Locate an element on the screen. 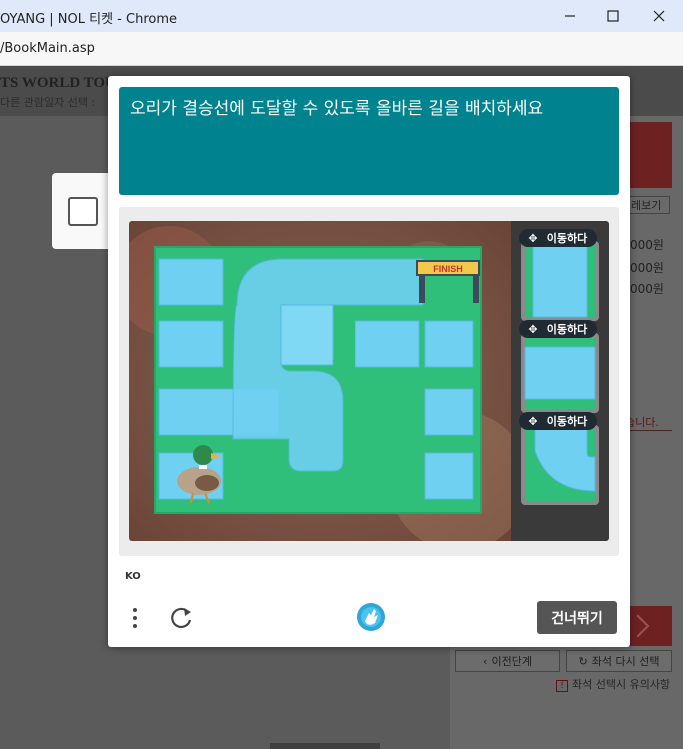 The width and height of the screenshot is (683, 749). minimize-button is located at coordinates (570, 16).